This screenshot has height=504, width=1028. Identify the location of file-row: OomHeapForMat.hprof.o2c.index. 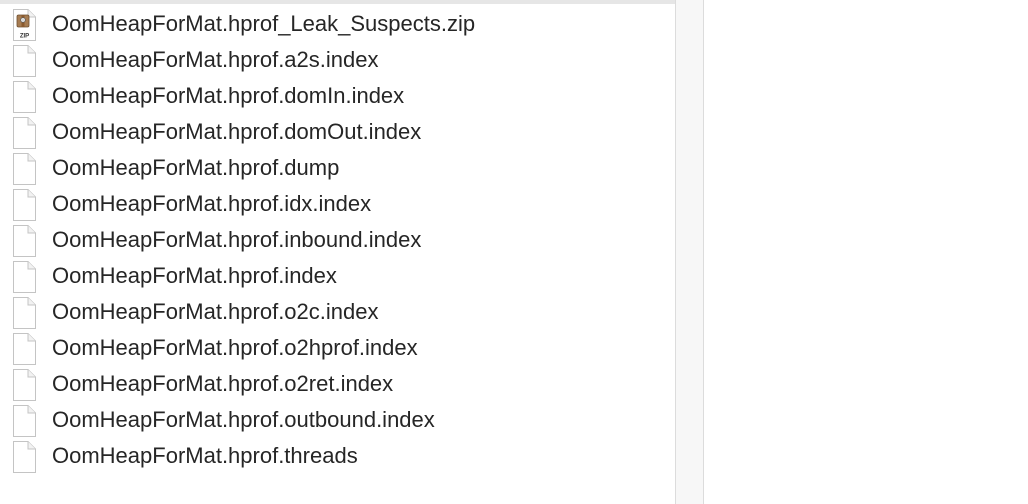
(337, 312).